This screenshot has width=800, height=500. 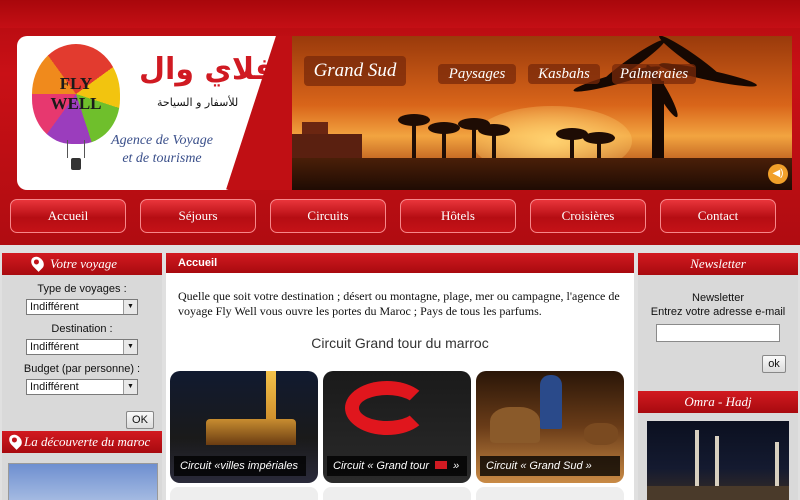 I want to click on agence-line-2: et de tourisme, so click(x=162, y=158).